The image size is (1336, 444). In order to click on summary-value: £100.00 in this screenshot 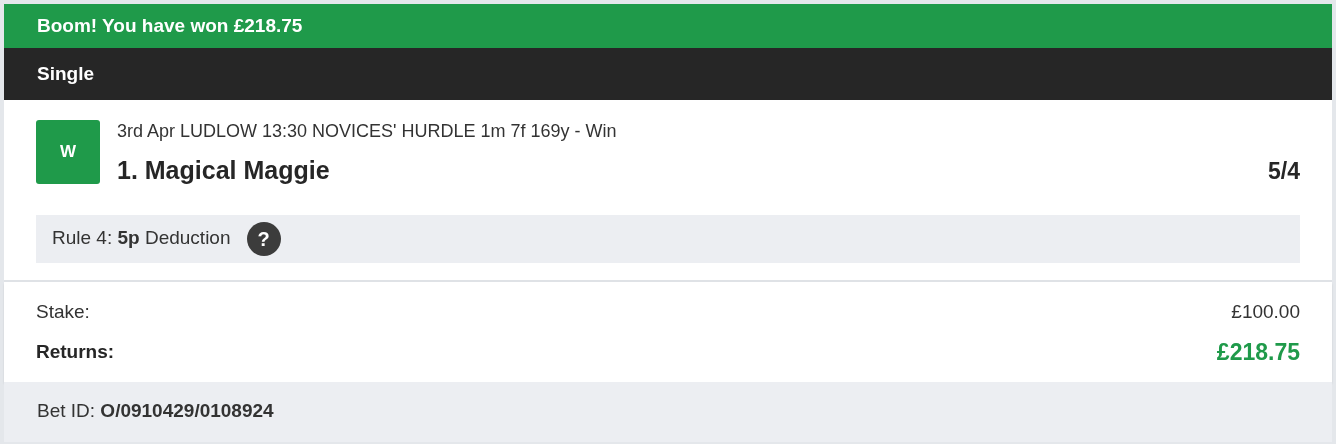, I will do `click(1265, 311)`.